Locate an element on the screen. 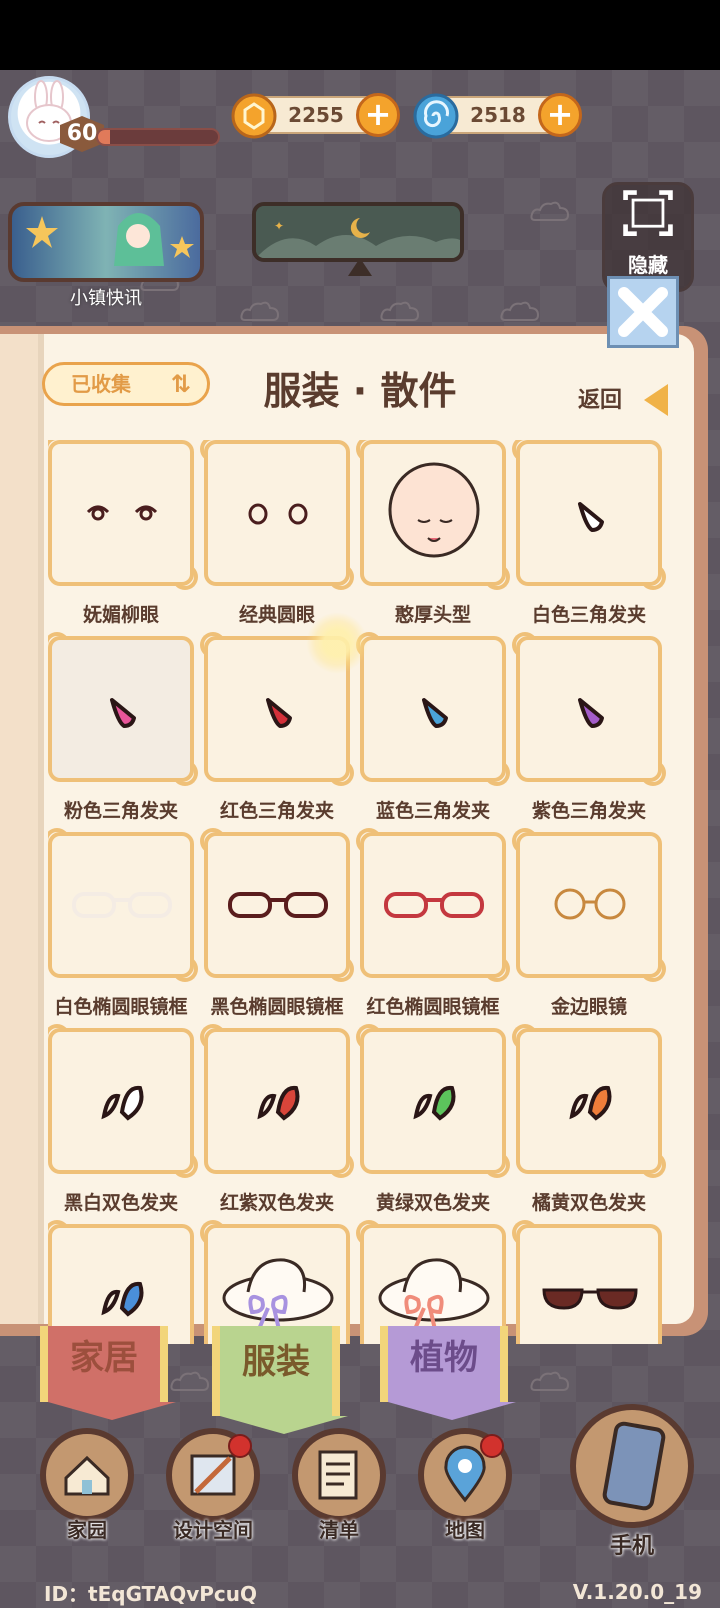  eyes-almond-icon is located at coordinates (122, 513).